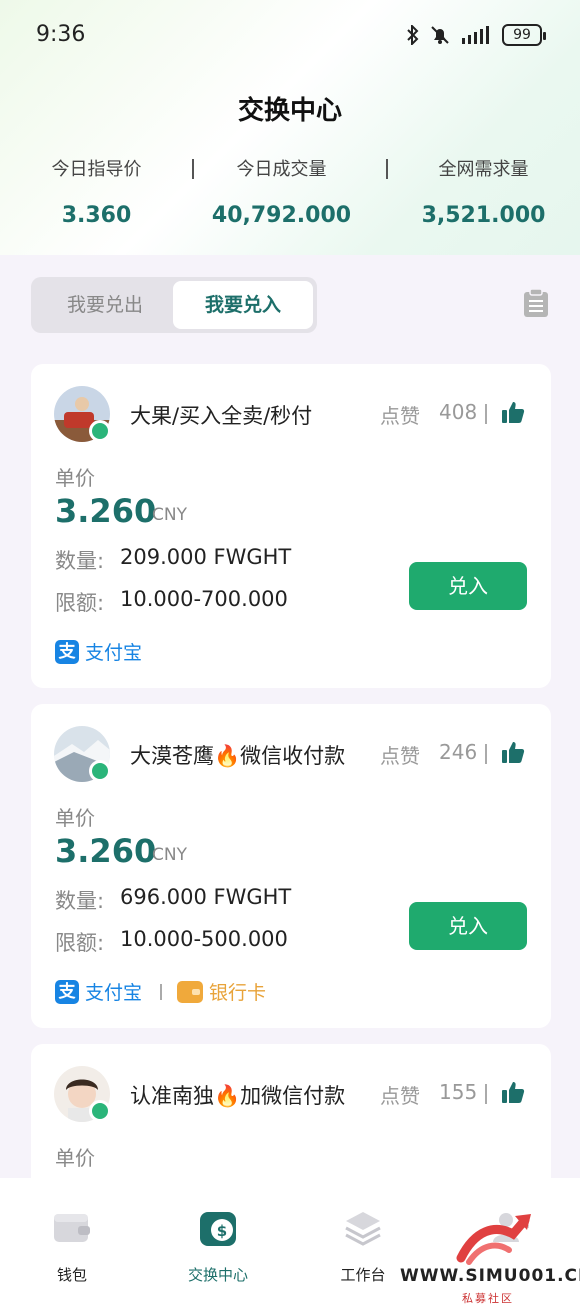 Image resolution: width=580 pixels, height=1309 pixels. What do you see at coordinates (458, 1092) in the screenshot?
I see `like-count: 155` at bounding box center [458, 1092].